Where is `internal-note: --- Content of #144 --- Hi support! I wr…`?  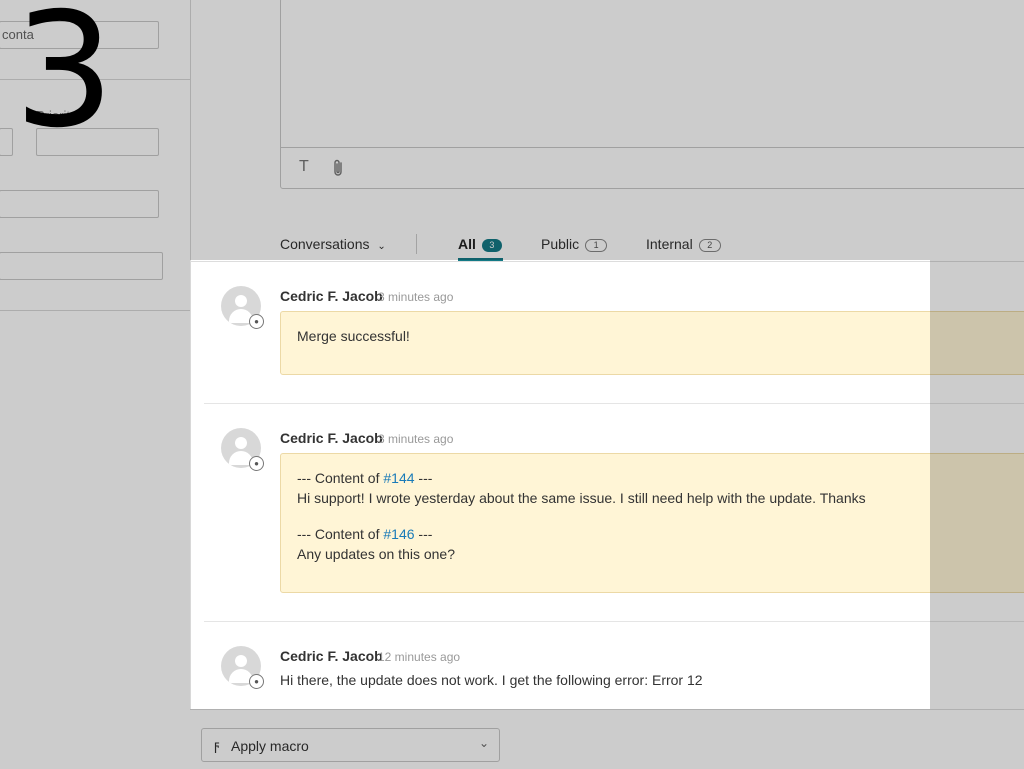 internal-note: --- Content of #144 --- Hi support! I wr… is located at coordinates (652, 523).